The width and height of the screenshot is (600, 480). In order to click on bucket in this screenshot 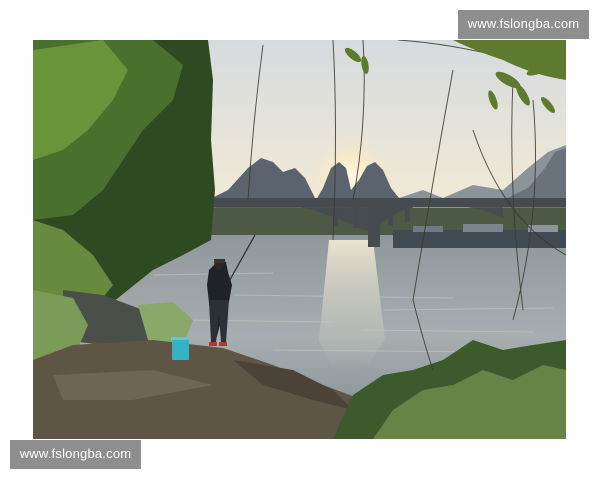, I will do `click(180, 349)`.